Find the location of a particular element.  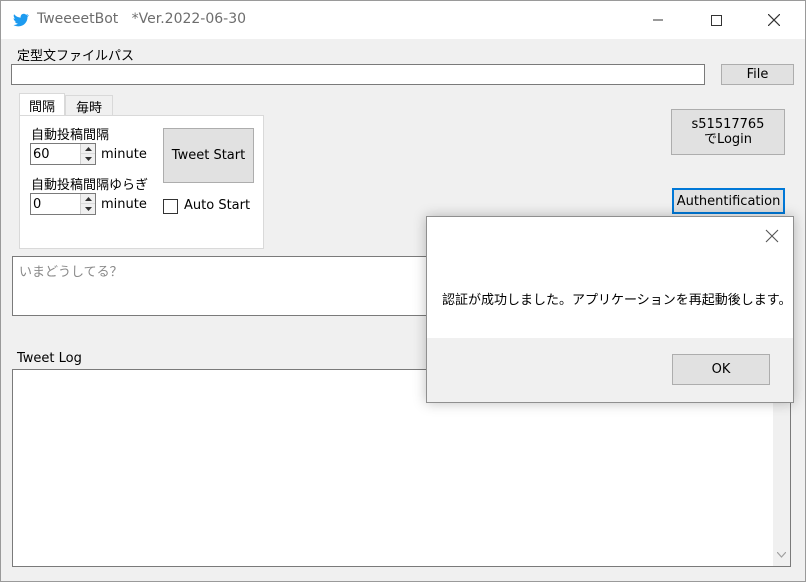

interval-value: 60 is located at coordinates (41, 154).